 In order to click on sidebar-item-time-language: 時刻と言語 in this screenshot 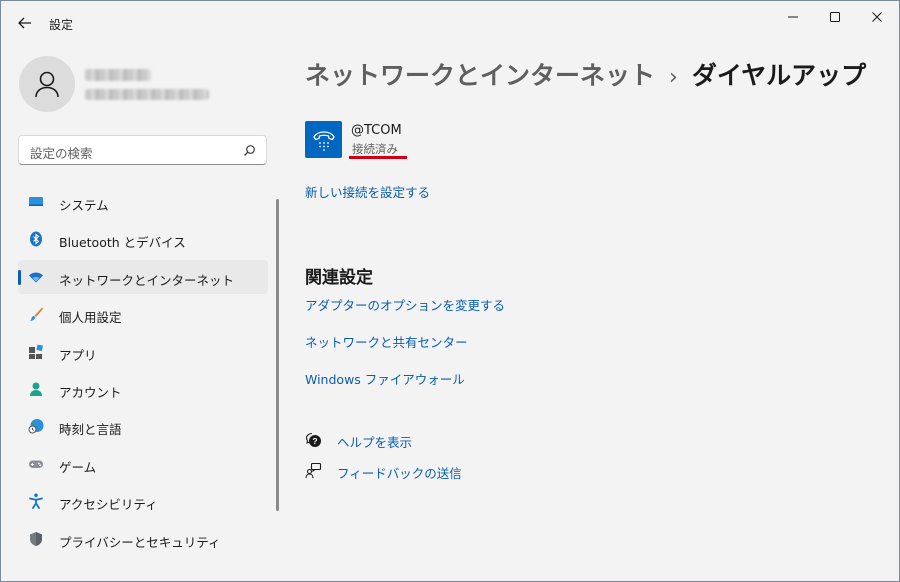, I will do `click(143, 426)`.